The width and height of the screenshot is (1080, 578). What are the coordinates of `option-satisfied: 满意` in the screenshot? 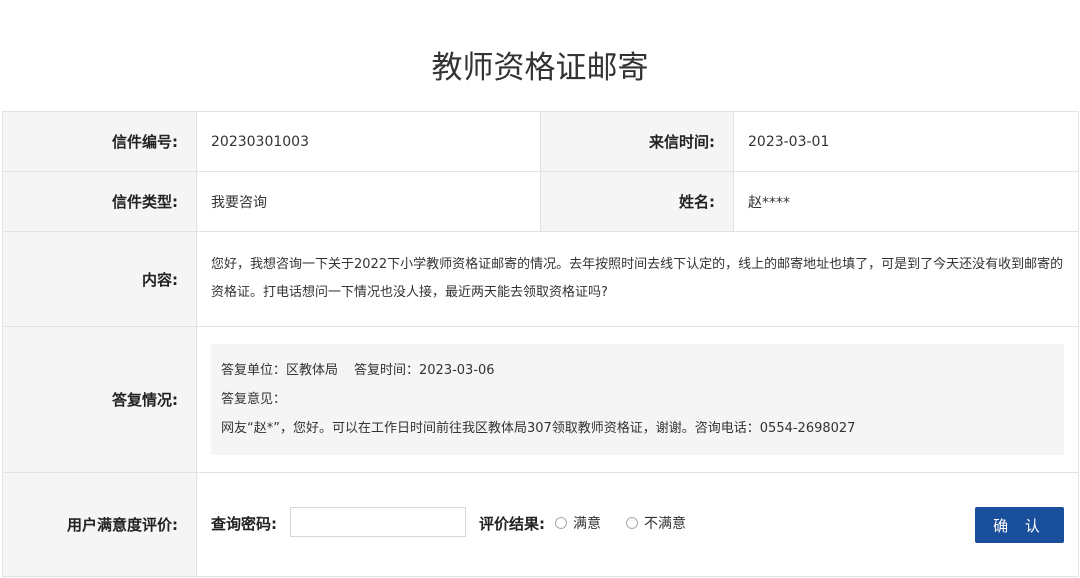 It's located at (578, 523).